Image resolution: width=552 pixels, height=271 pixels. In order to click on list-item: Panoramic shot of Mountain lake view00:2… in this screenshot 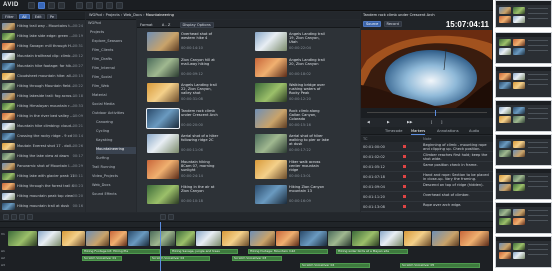, I will do `click(42, 166)`.